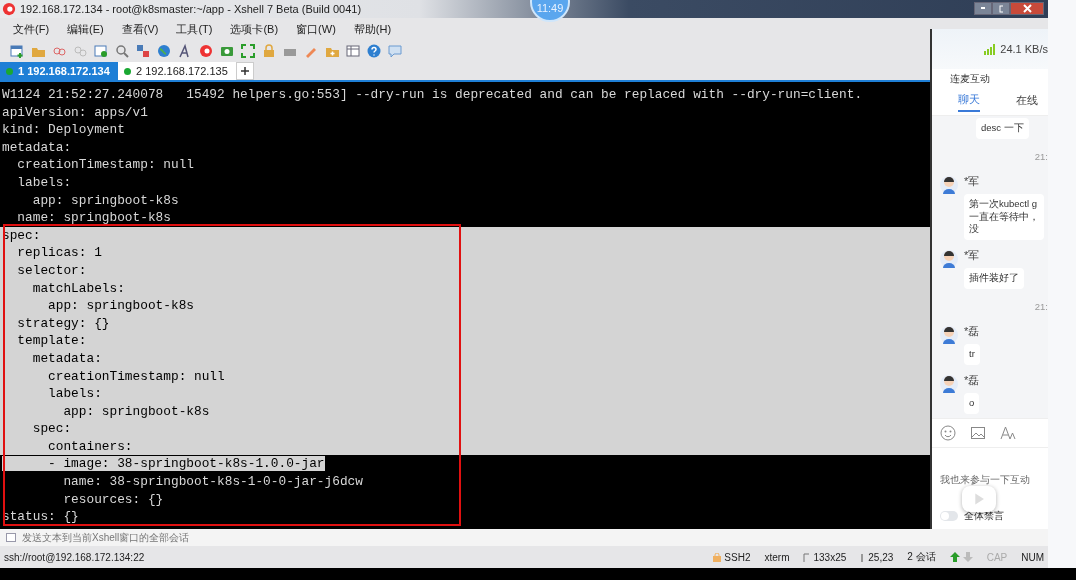 Image resolution: width=1076 pixels, height=580 pixels. I want to click on new-session-icon, so click(17, 51).